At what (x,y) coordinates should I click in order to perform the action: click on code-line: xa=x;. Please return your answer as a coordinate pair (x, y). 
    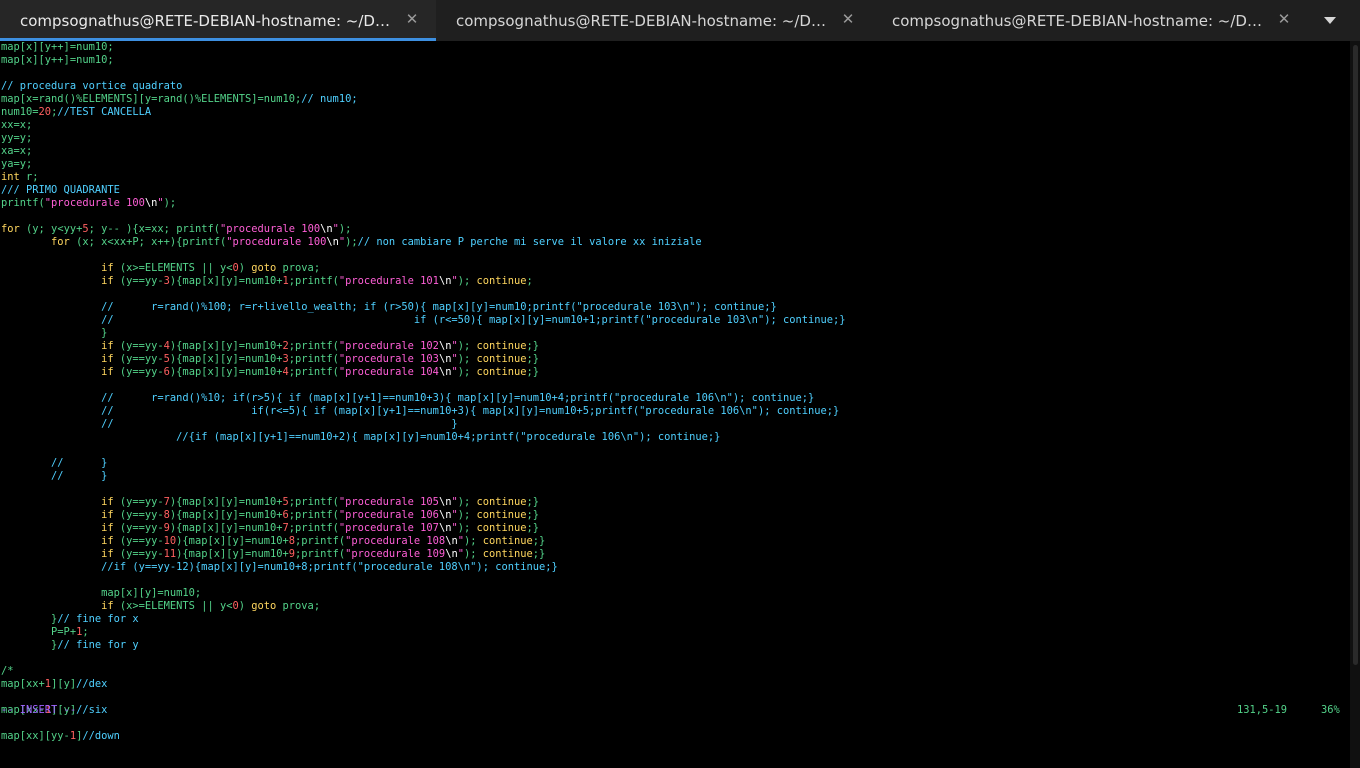
    Looking at the image, I should click on (17, 151).